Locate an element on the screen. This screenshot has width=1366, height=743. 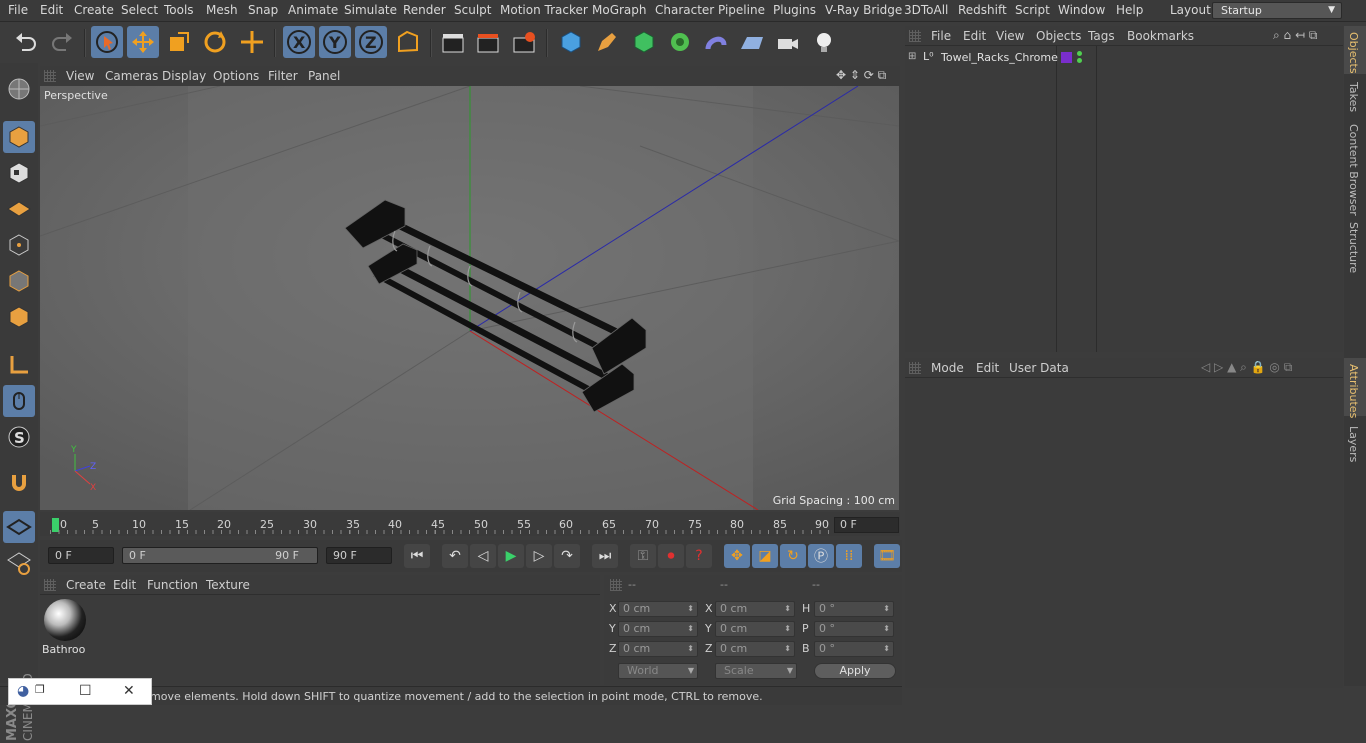
layer-color-swatch is located at coordinates (1066, 57).